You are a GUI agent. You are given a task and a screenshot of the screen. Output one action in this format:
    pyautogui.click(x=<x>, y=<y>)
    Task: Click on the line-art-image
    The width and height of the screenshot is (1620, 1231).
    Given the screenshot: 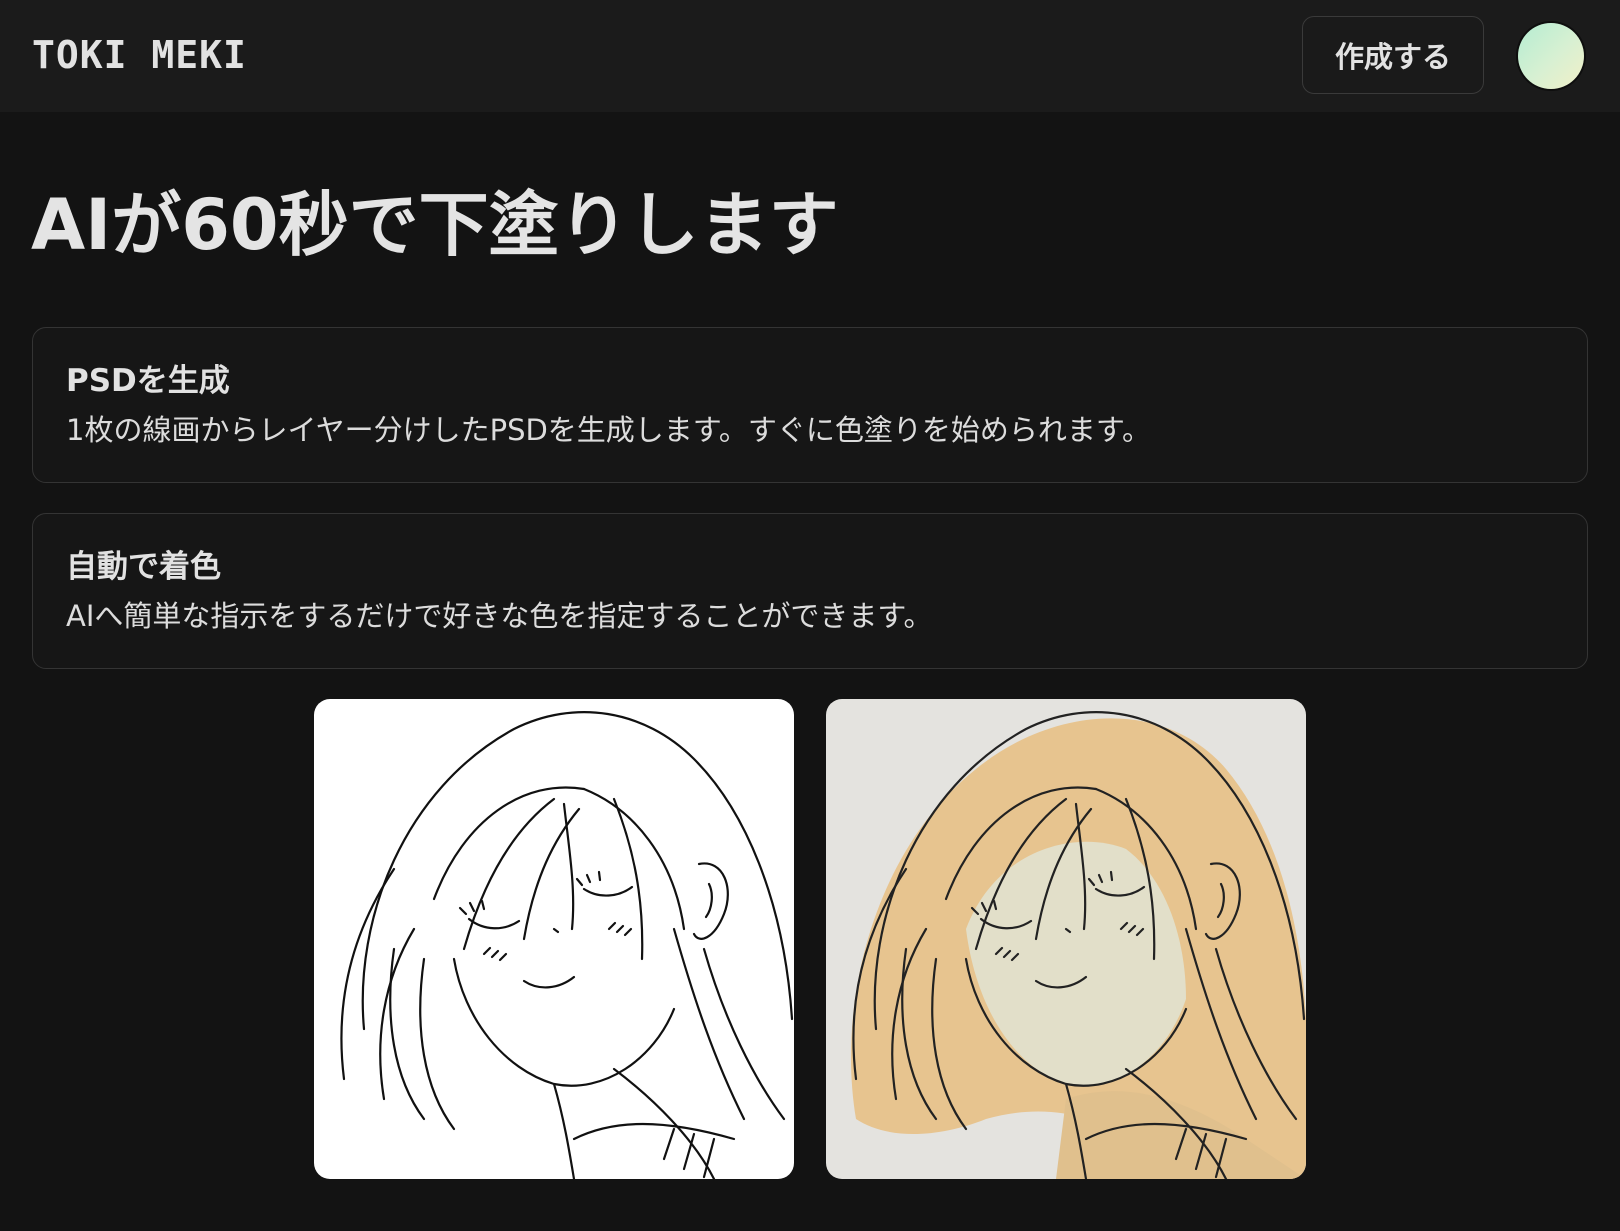 What is the action you would take?
    pyautogui.click(x=554, y=939)
    